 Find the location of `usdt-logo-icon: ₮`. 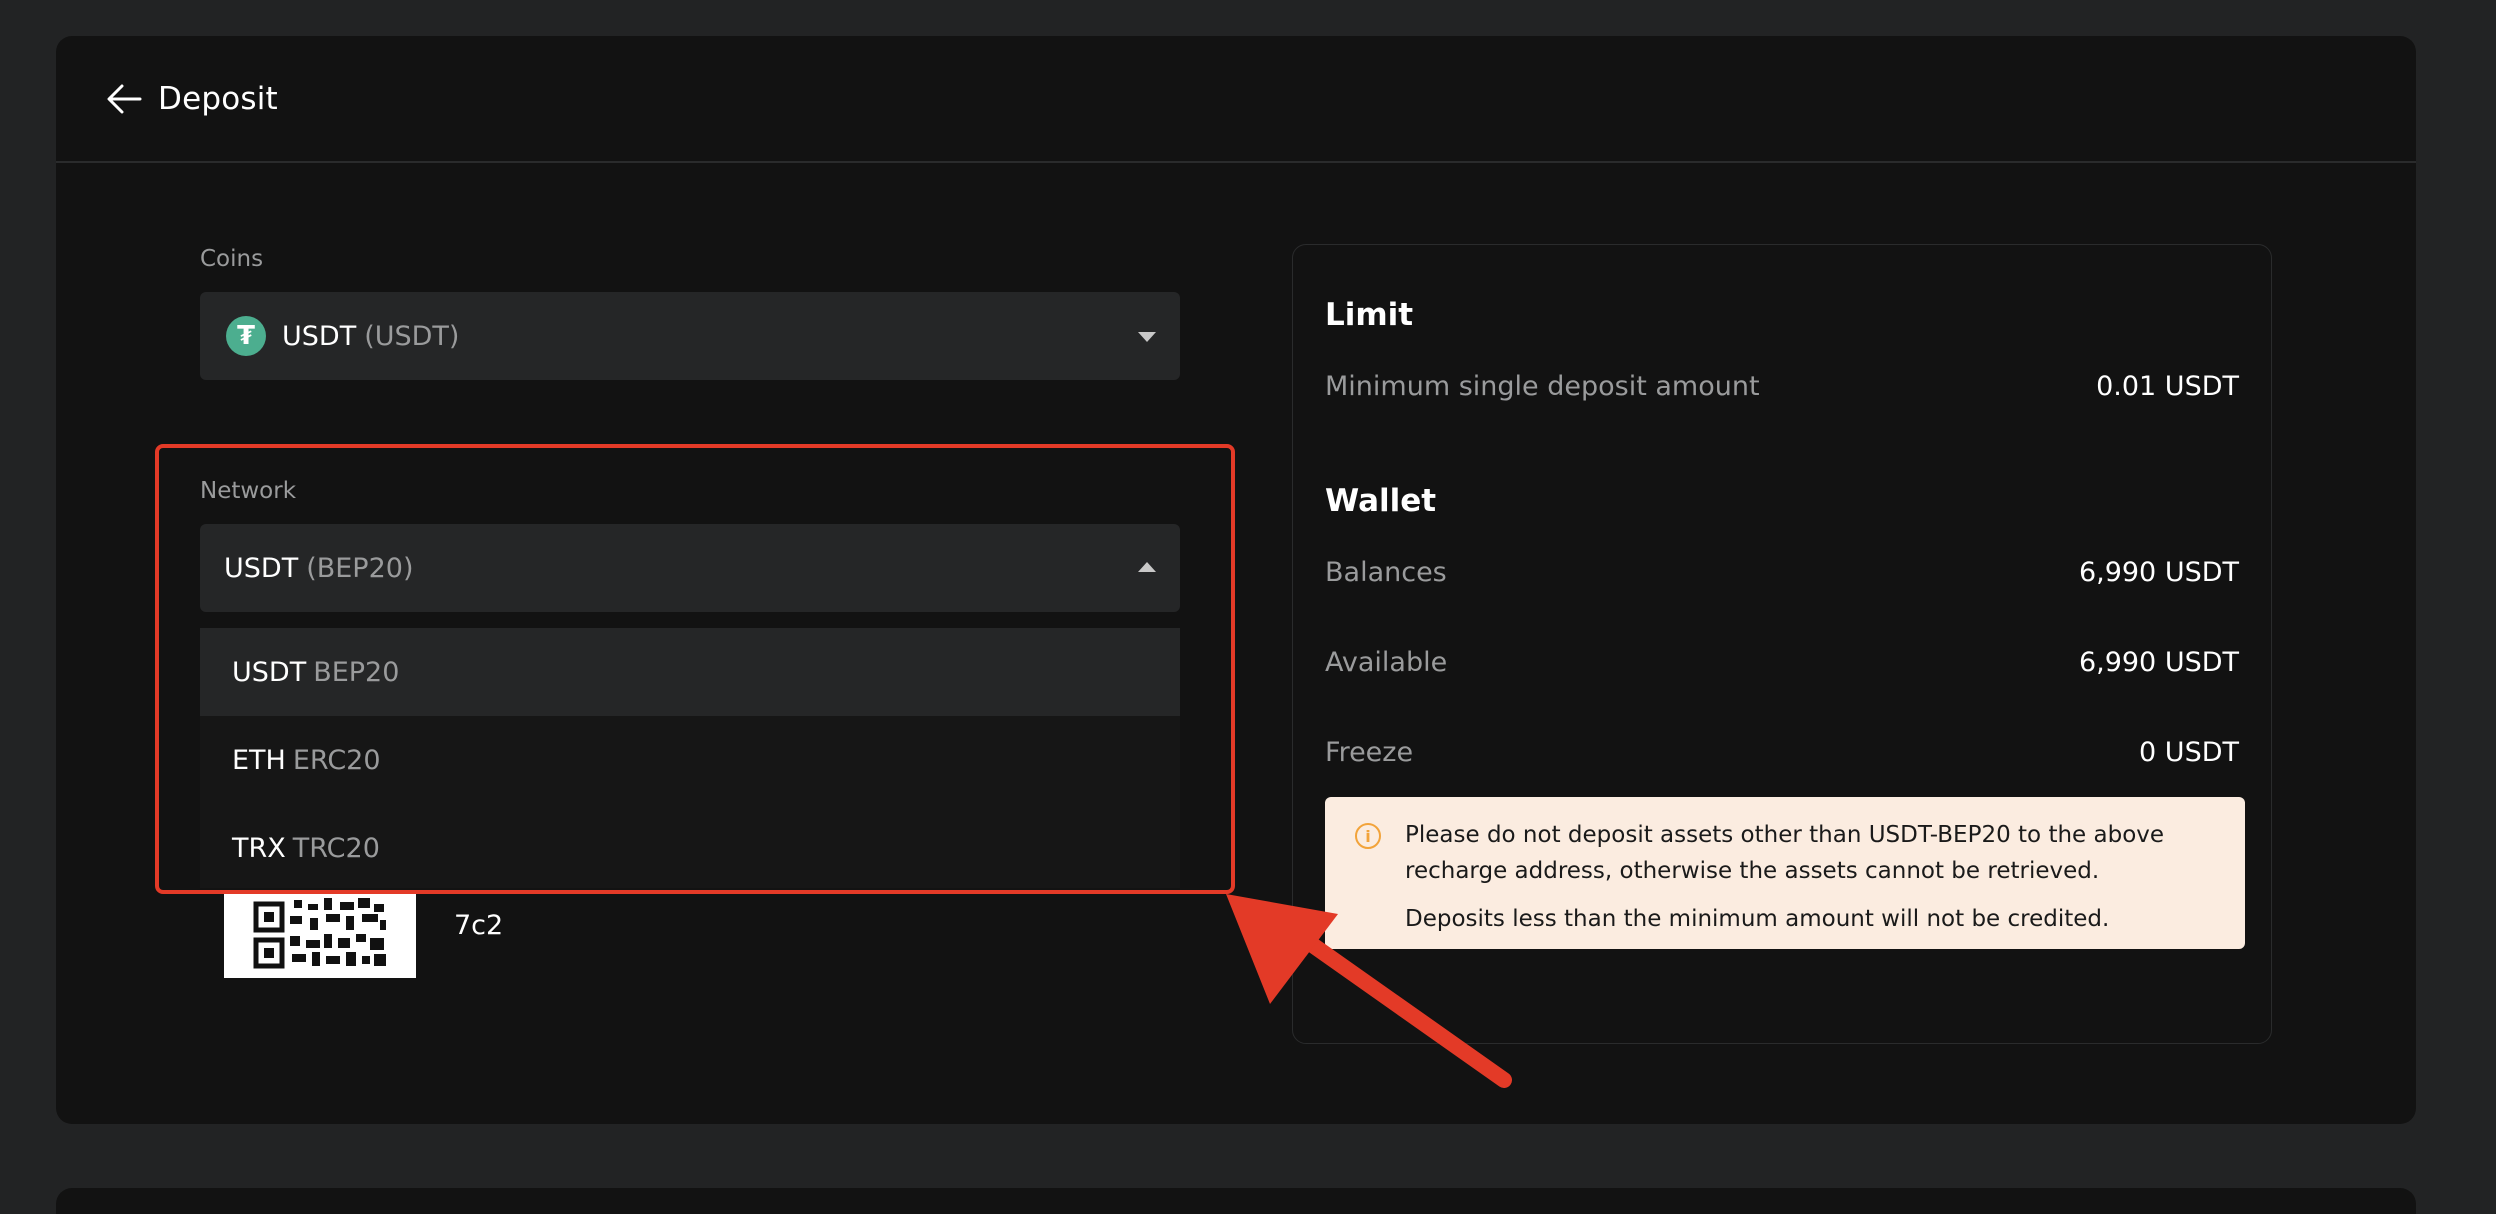

usdt-logo-icon: ₮ is located at coordinates (246, 336).